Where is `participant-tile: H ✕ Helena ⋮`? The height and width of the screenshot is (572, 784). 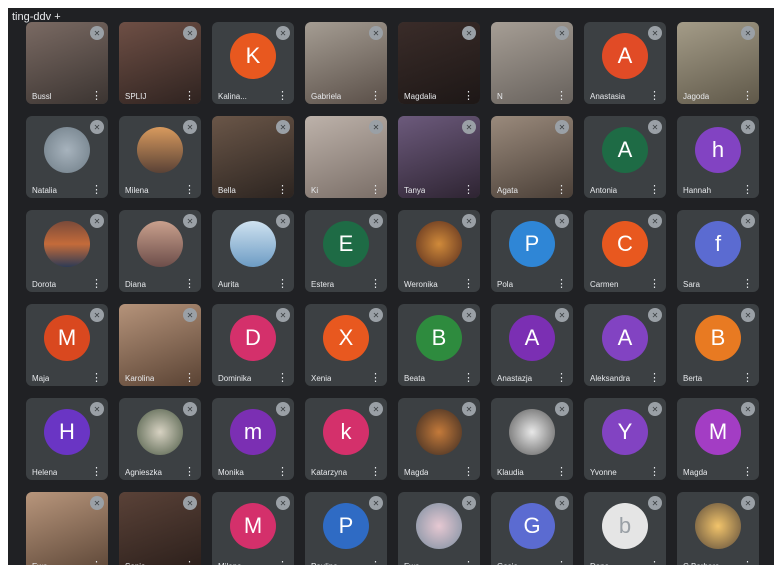
participant-tile: H ✕ Helena ⋮ is located at coordinates (67, 439).